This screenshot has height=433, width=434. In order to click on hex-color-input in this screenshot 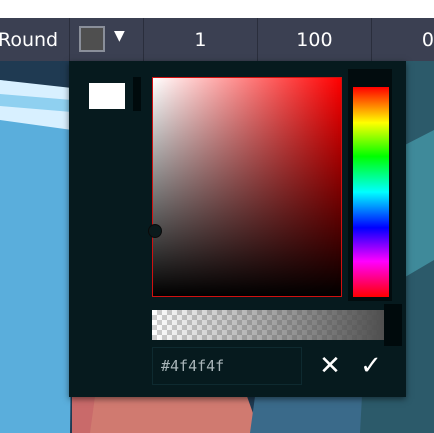, I will do `click(227, 366)`.